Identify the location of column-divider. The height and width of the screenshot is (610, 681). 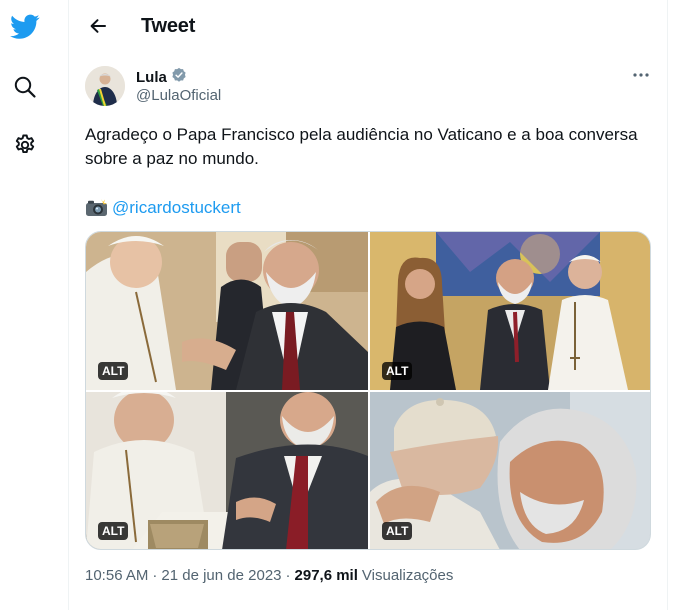
(667, 305).